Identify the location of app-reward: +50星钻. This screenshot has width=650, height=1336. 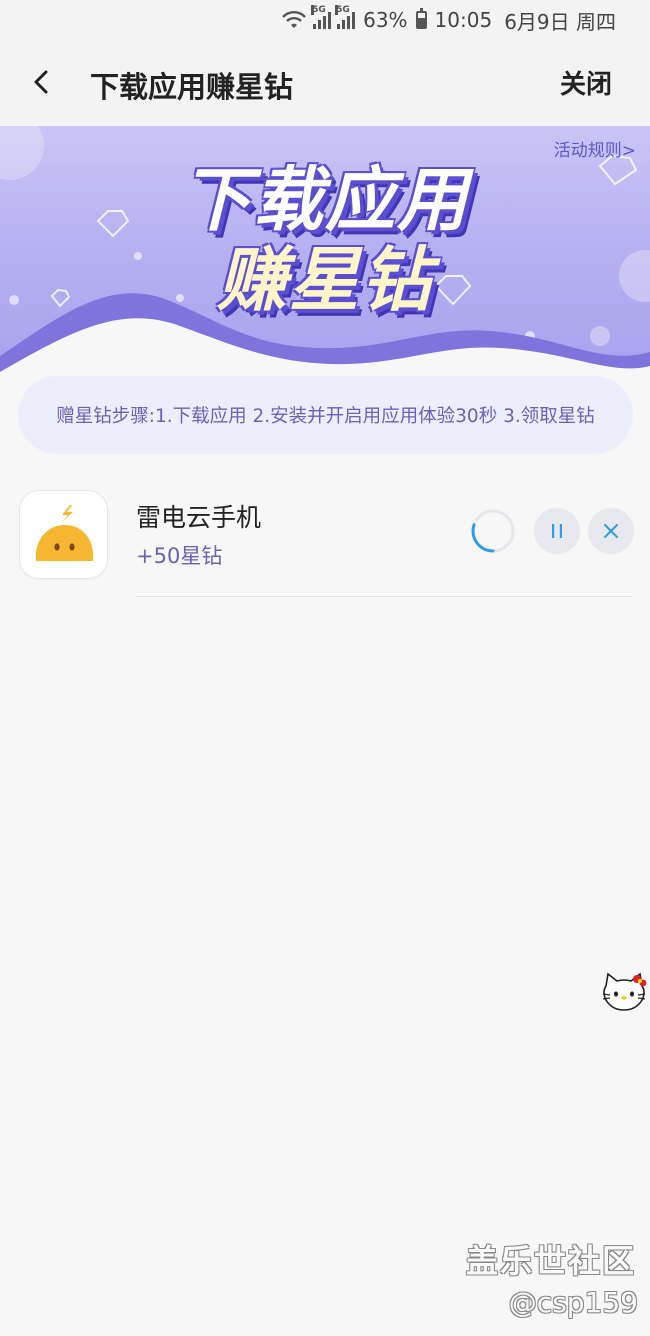
(179, 556).